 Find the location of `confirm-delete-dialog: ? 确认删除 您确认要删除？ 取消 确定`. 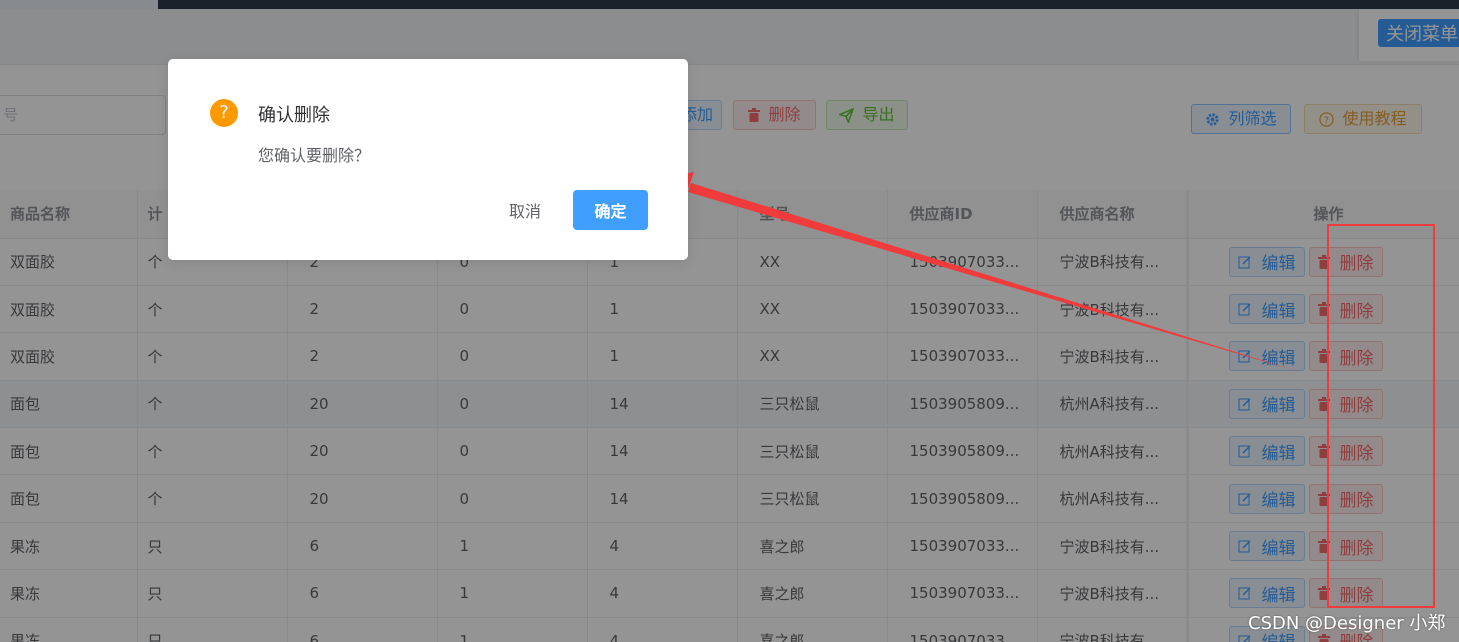

confirm-delete-dialog: ? 确认删除 您确认要删除？ 取消 确定 is located at coordinates (428, 159).